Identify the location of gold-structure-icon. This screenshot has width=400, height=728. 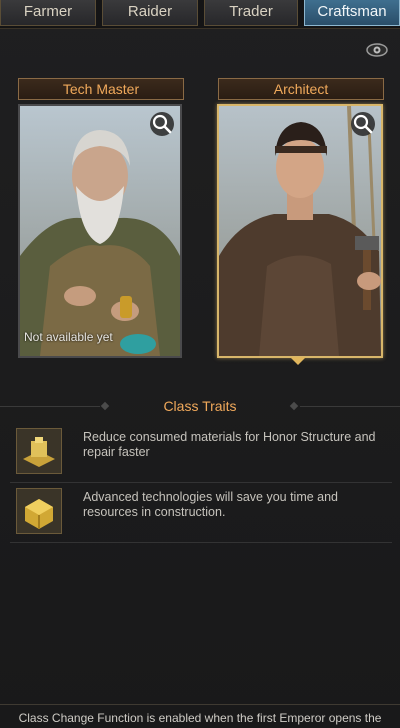
(39, 451).